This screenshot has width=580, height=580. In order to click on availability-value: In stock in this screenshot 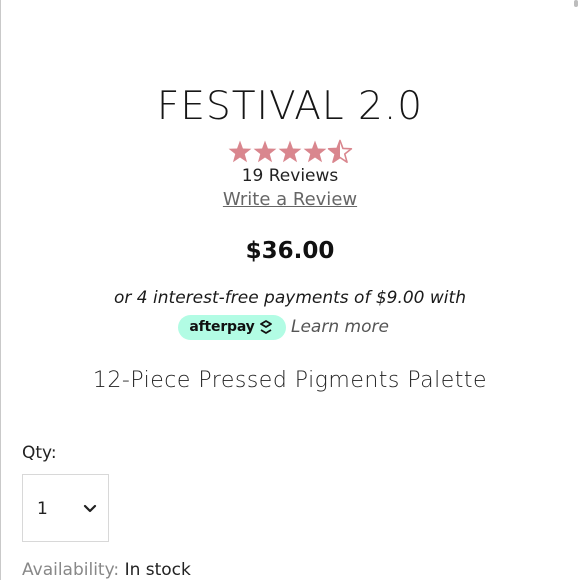, I will do `click(157, 570)`.